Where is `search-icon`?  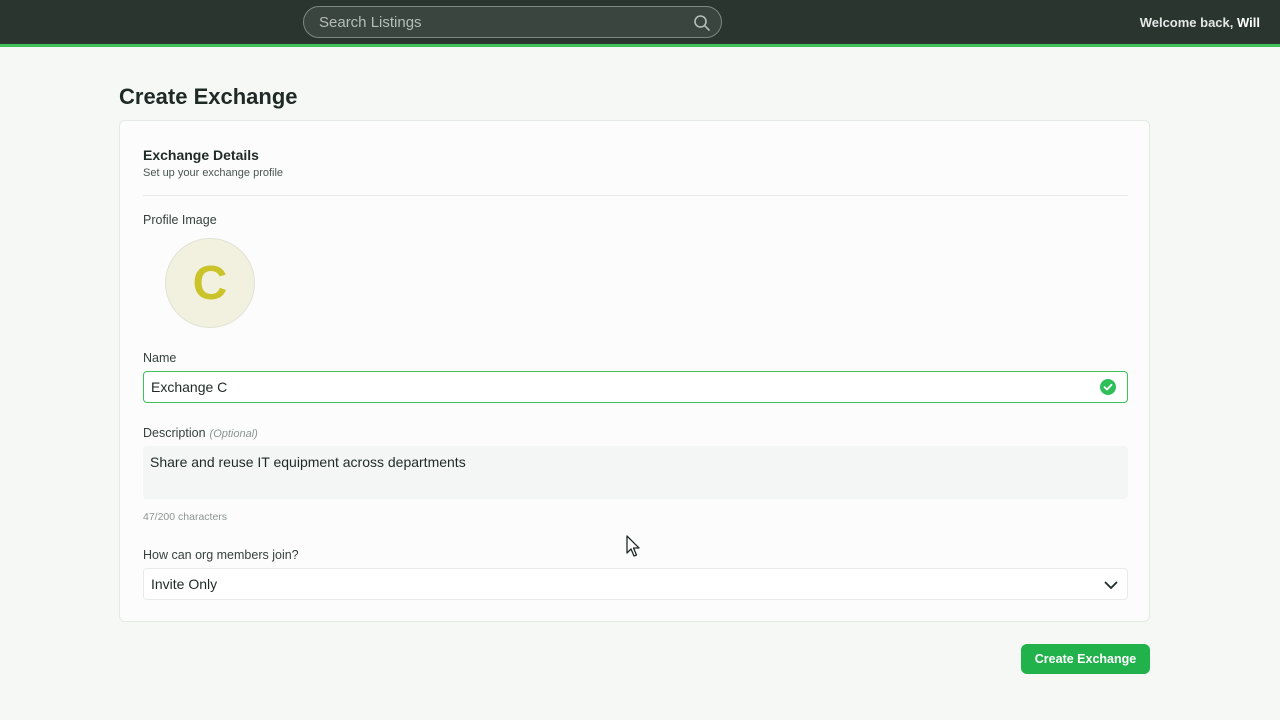 search-icon is located at coordinates (702, 23).